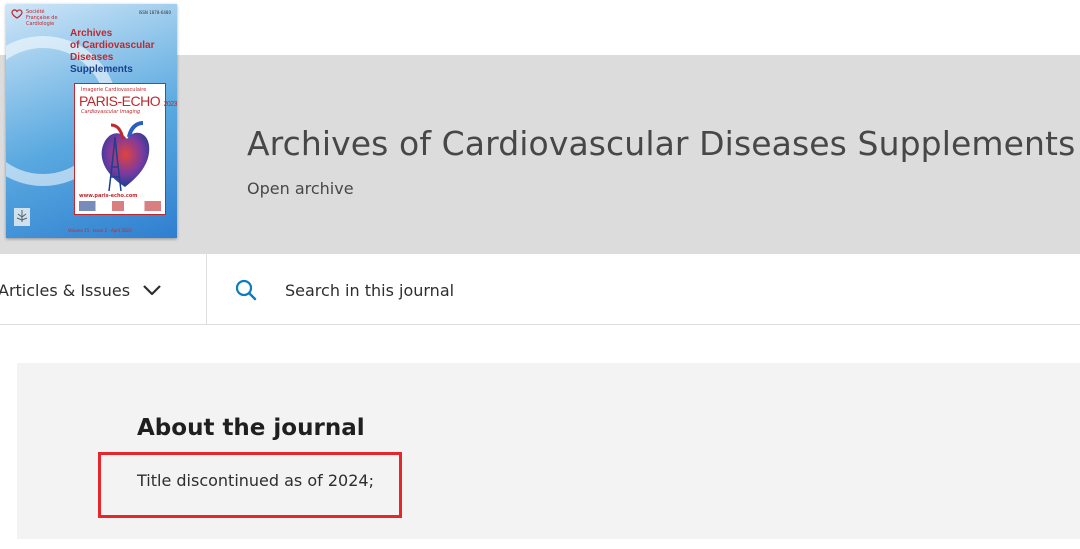 This screenshot has height=549, width=1080. Describe the element at coordinates (120, 101) in the screenshot. I see `poster-title-text: PARIS-ECHO` at that location.